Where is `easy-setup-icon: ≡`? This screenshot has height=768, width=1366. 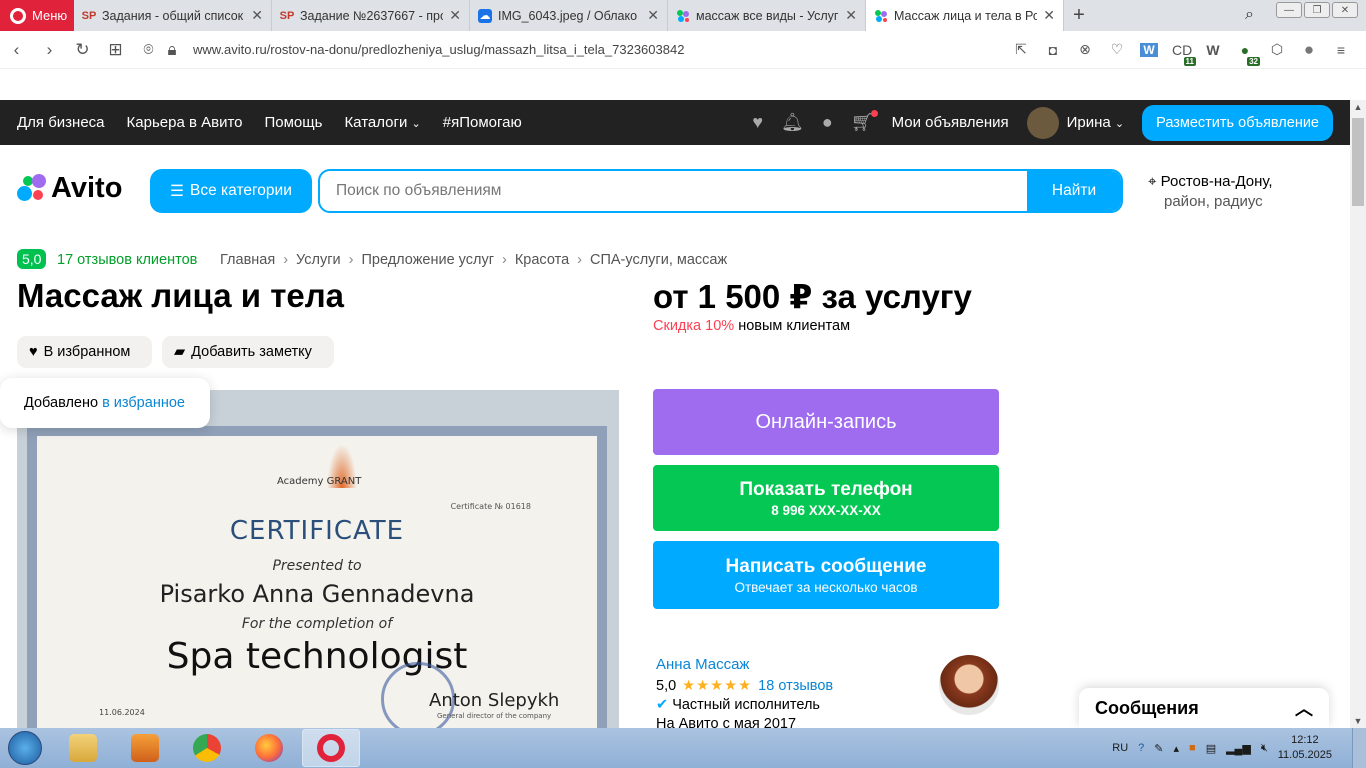
easy-setup-icon: ≡ is located at coordinates (1341, 50).